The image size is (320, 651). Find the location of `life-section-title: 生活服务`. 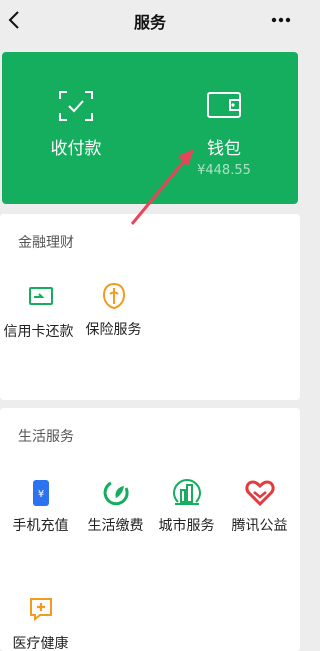

life-section-title: 生活服务 is located at coordinates (46, 437).